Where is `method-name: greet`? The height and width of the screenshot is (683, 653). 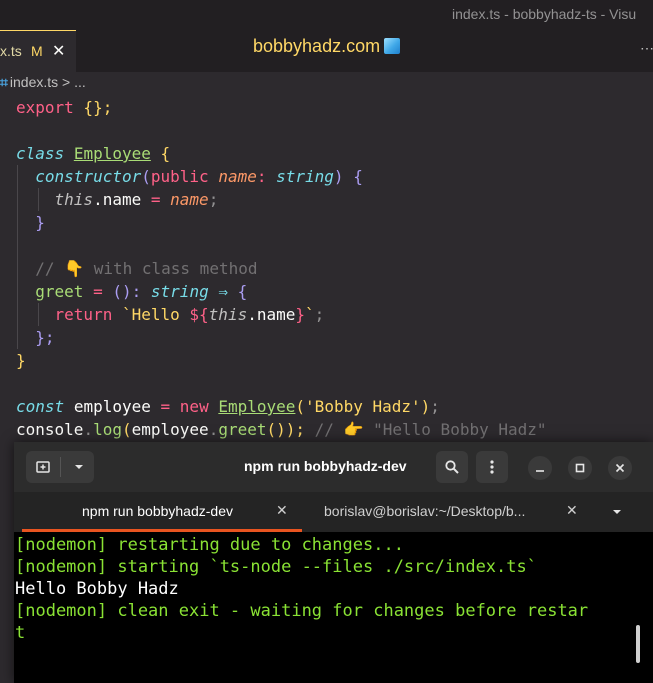
method-name: greet is located at coordinates (59, 291).